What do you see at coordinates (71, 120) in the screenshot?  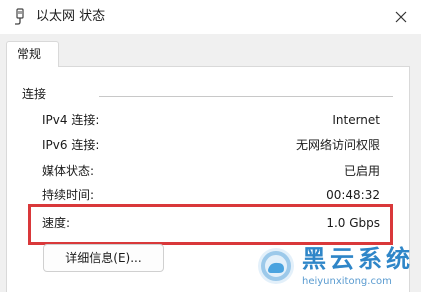 I see `ipv4-connectivity-label: IPv4 连接:` at bounding box center [71, 120].